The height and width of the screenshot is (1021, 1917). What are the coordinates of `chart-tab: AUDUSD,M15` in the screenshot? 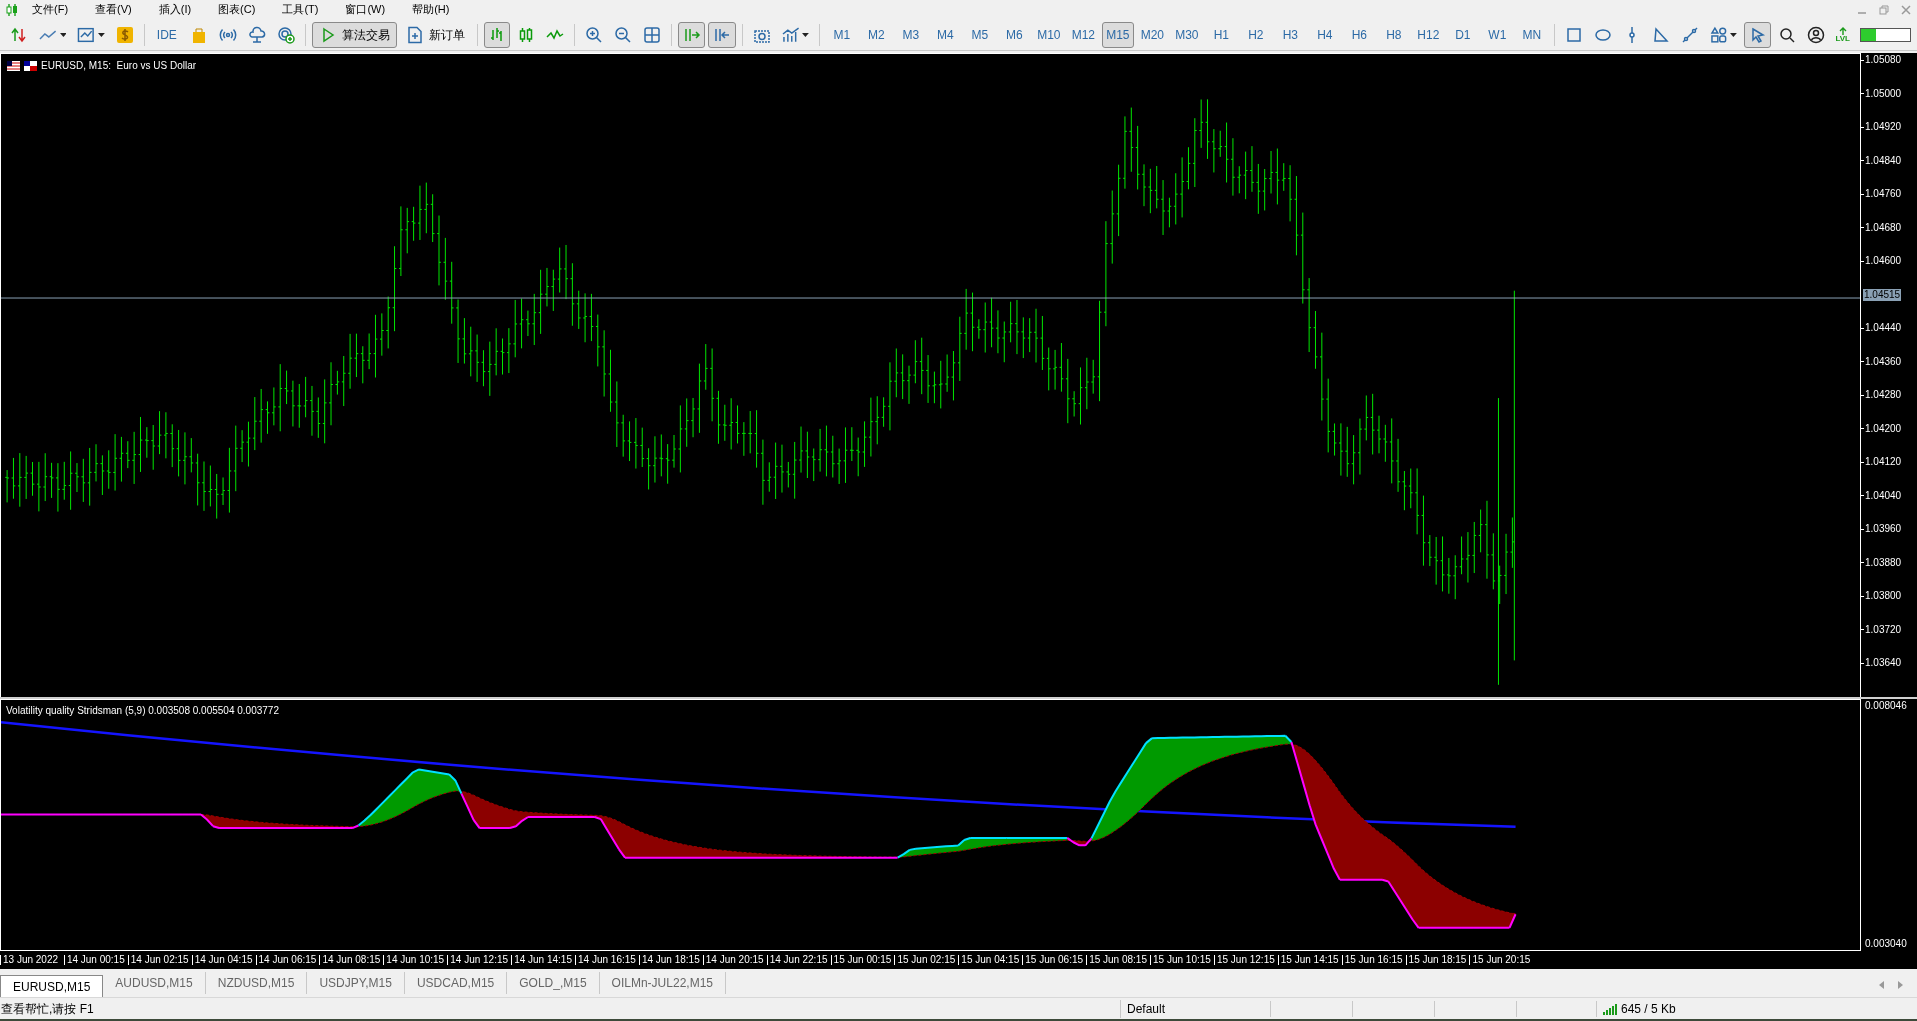 It's located at (154, 983).